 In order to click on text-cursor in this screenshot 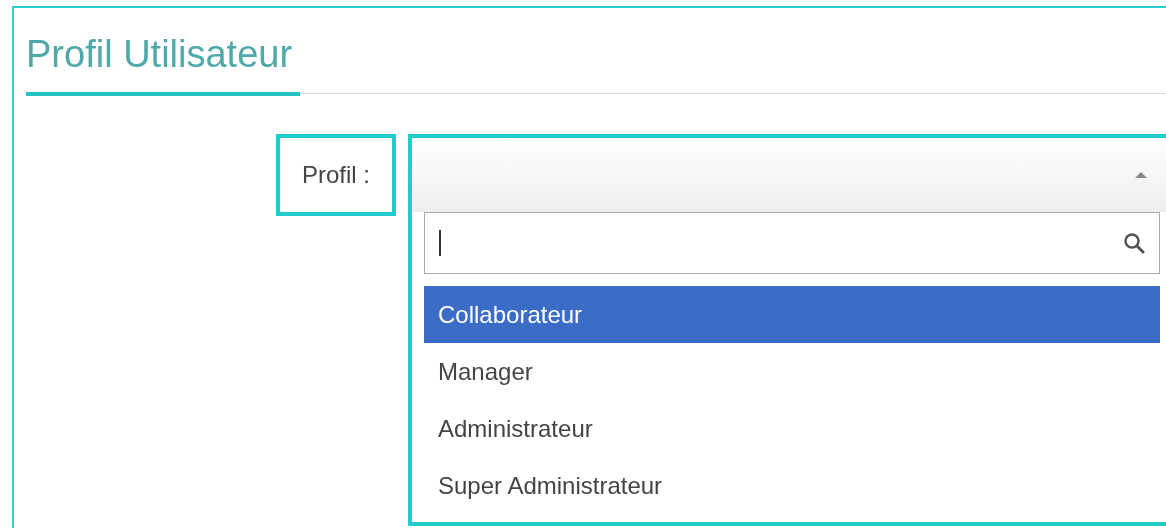, I will do `click(440, 243)`.